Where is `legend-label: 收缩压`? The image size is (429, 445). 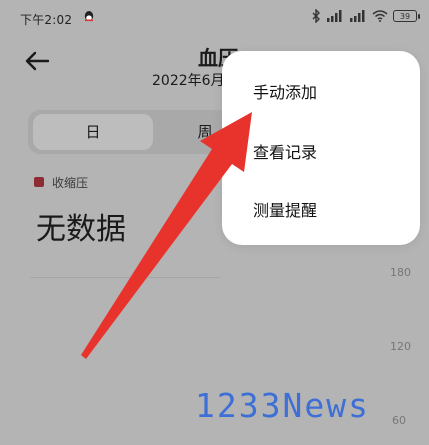 legend-label: 收缩压 is located at coordinates (70, 183).